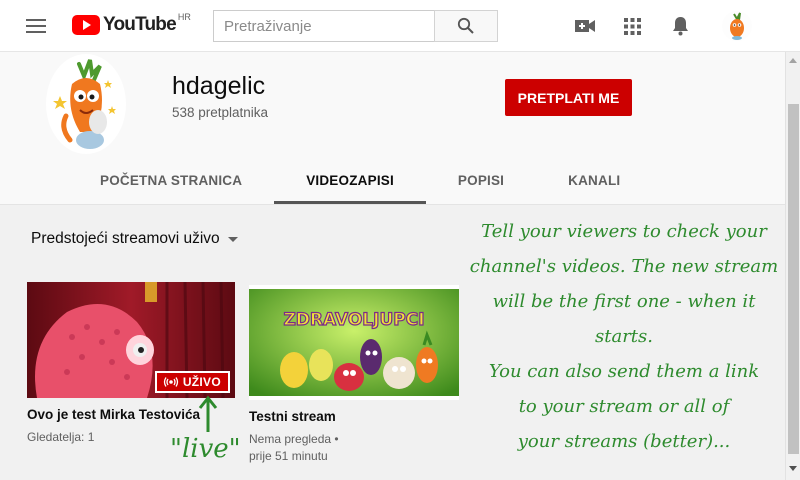  What do you see at coordinates (594, 180) in the screenshot?
I see `tab-channels: KANALI` at bounding box center [594, 180].